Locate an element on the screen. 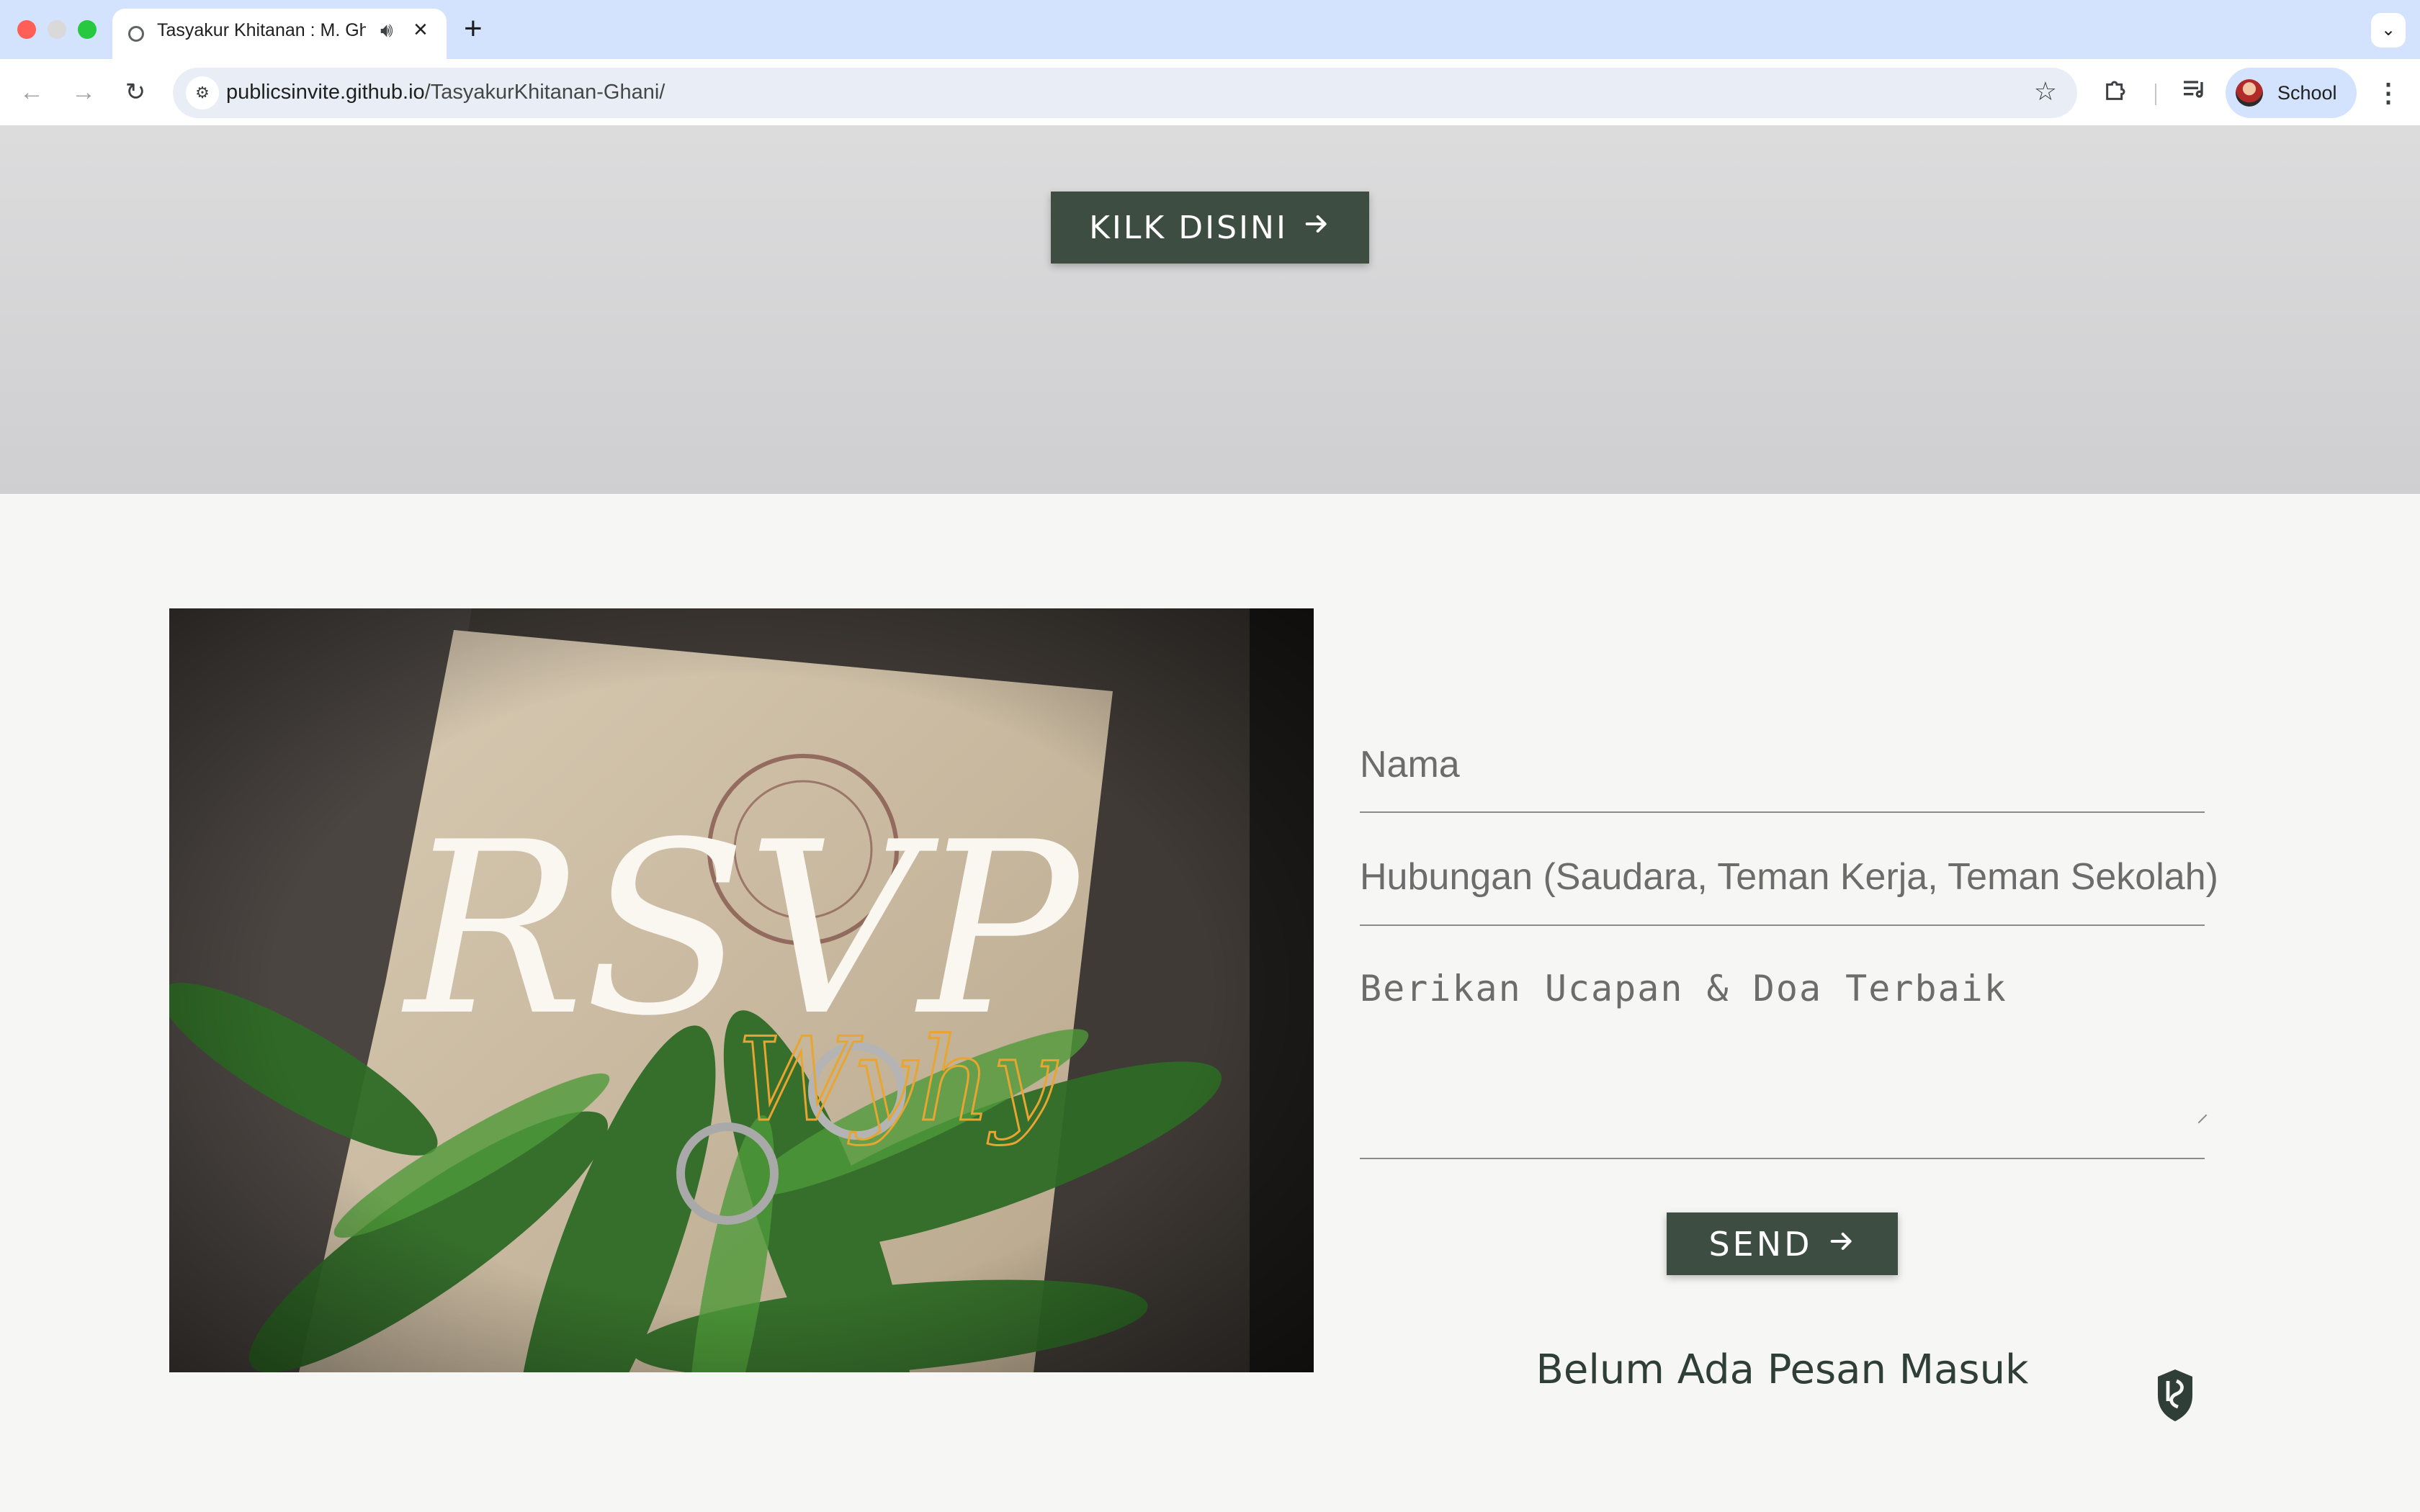 The image size is (2420, 1512). window-close-button is located at coordinates (27, 29).